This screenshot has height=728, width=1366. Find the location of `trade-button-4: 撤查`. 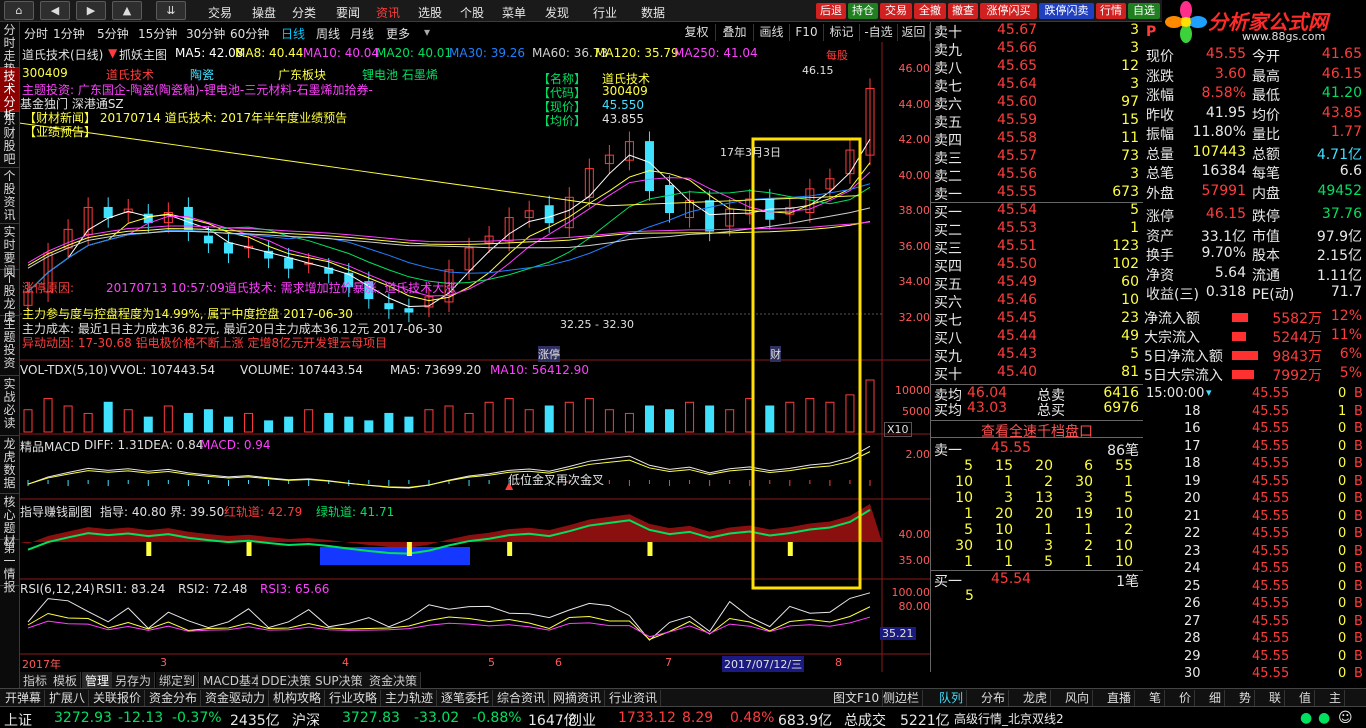

trade-button-4: 撤查 is located at coordinates (963, 11).